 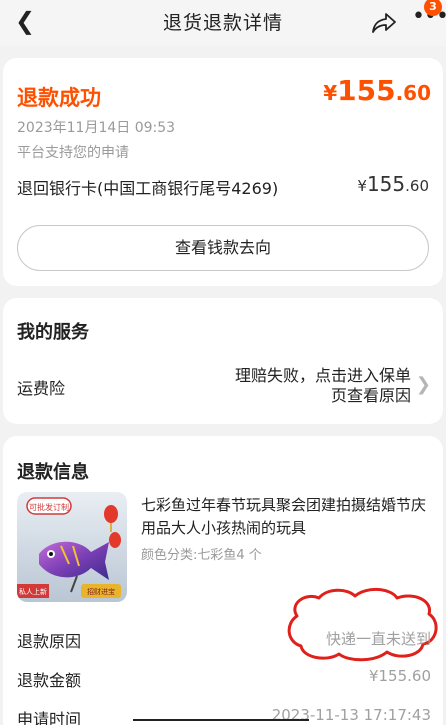 I want to click on refund-reason-value: 快递一直未送到, so click(x=378, y=639).